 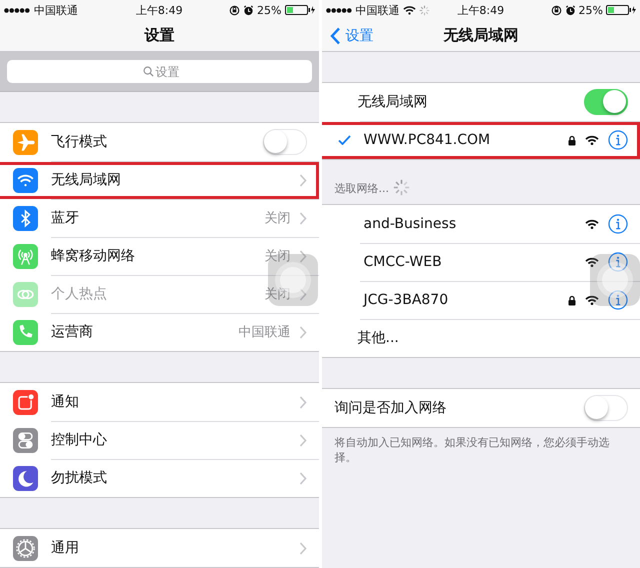 What do you see at coordinates (170, 478) in the screenshot?
I see `row-label: 勿扰模式` at bounding box center [170, 478].